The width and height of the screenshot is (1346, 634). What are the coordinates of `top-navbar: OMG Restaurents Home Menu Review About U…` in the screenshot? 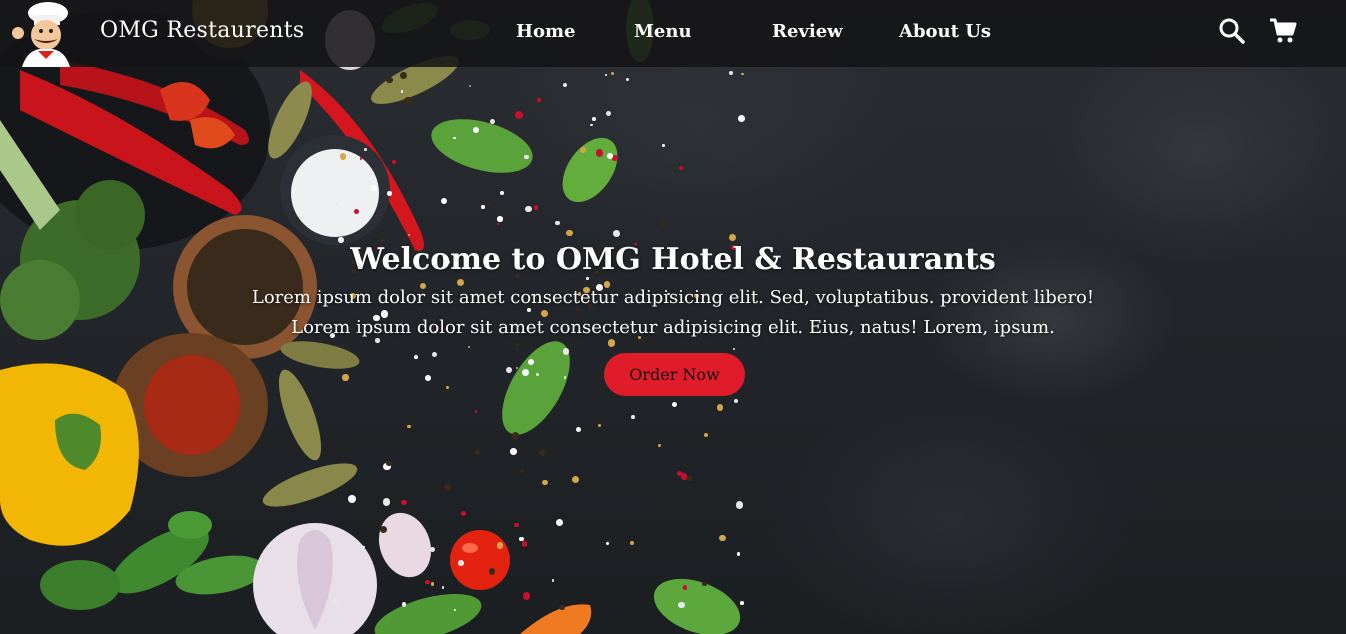 It's located at (673, 33).